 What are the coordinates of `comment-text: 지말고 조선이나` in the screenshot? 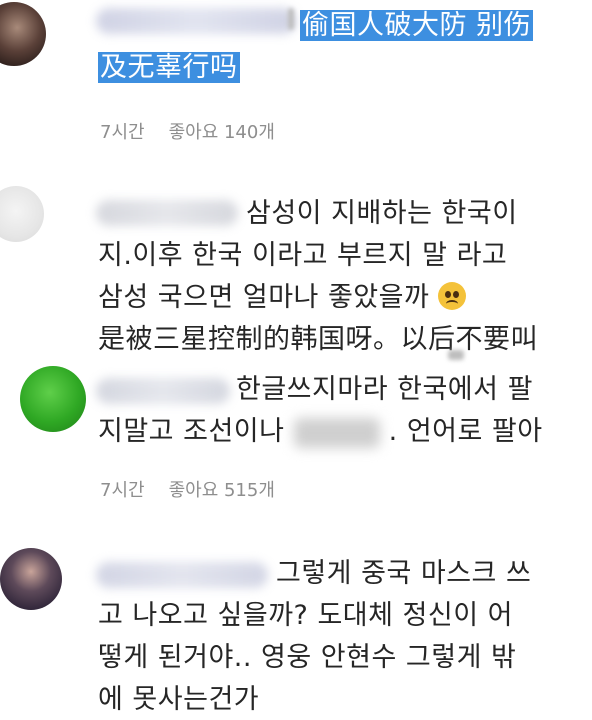 It's located at (191, 431).